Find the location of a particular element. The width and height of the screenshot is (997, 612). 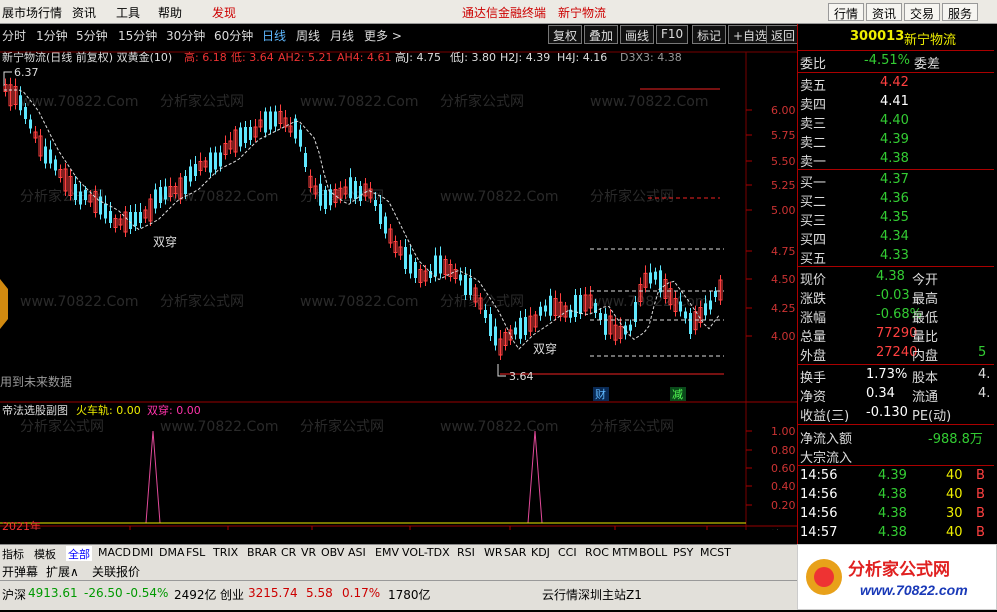

indicator-tab: BRAR is located at coordinates (262, 552).